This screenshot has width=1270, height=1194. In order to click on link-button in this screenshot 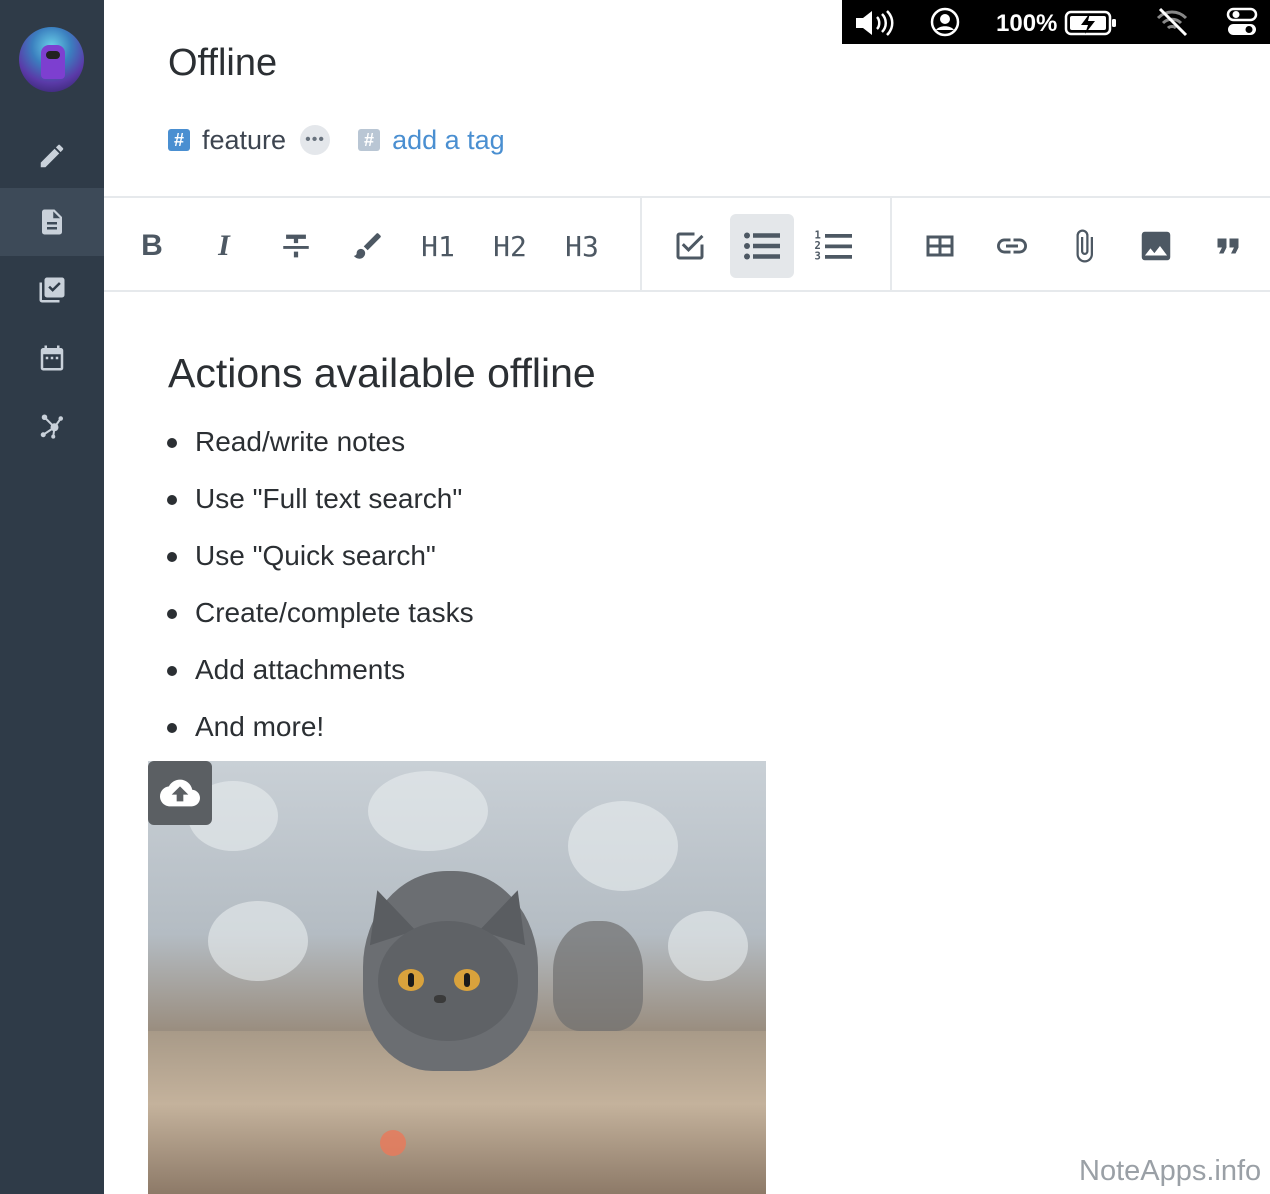, I will do `click(1012, 246)`.